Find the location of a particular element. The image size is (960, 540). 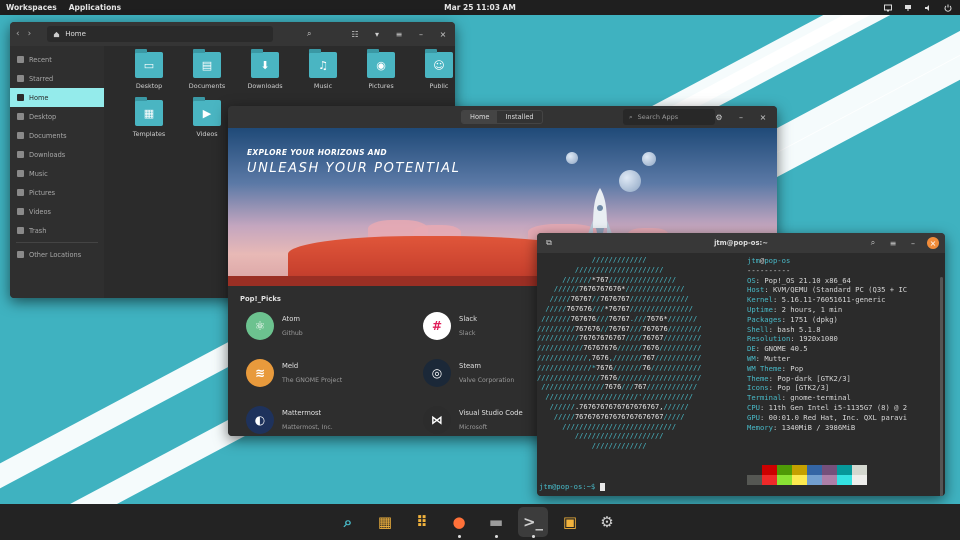

app-grid-icon: ⠿ is located at coordinates (422, 522).